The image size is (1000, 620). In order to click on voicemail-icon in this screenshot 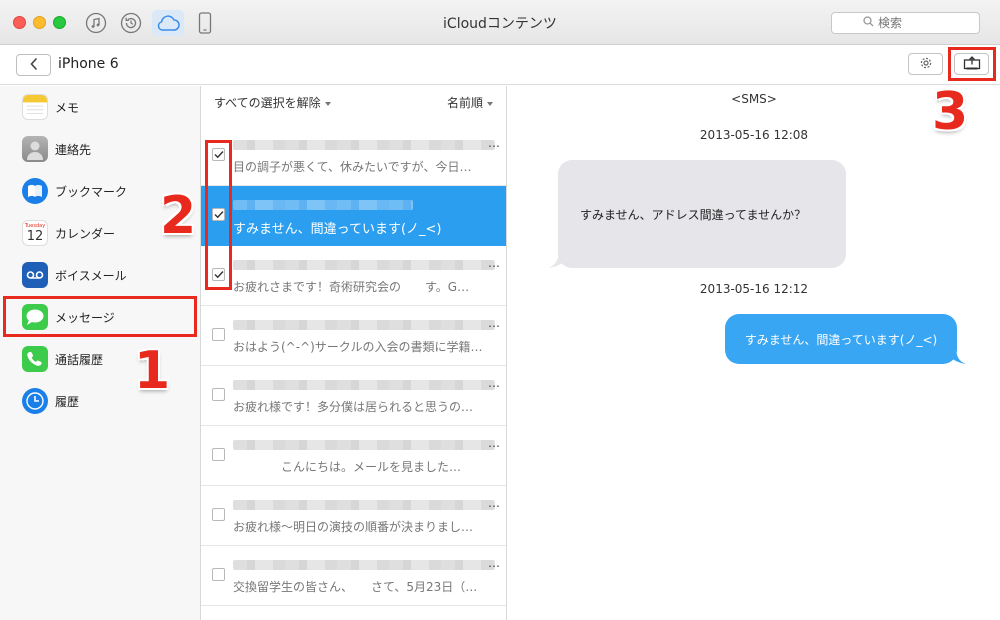, I will do `click(35, 275)`.